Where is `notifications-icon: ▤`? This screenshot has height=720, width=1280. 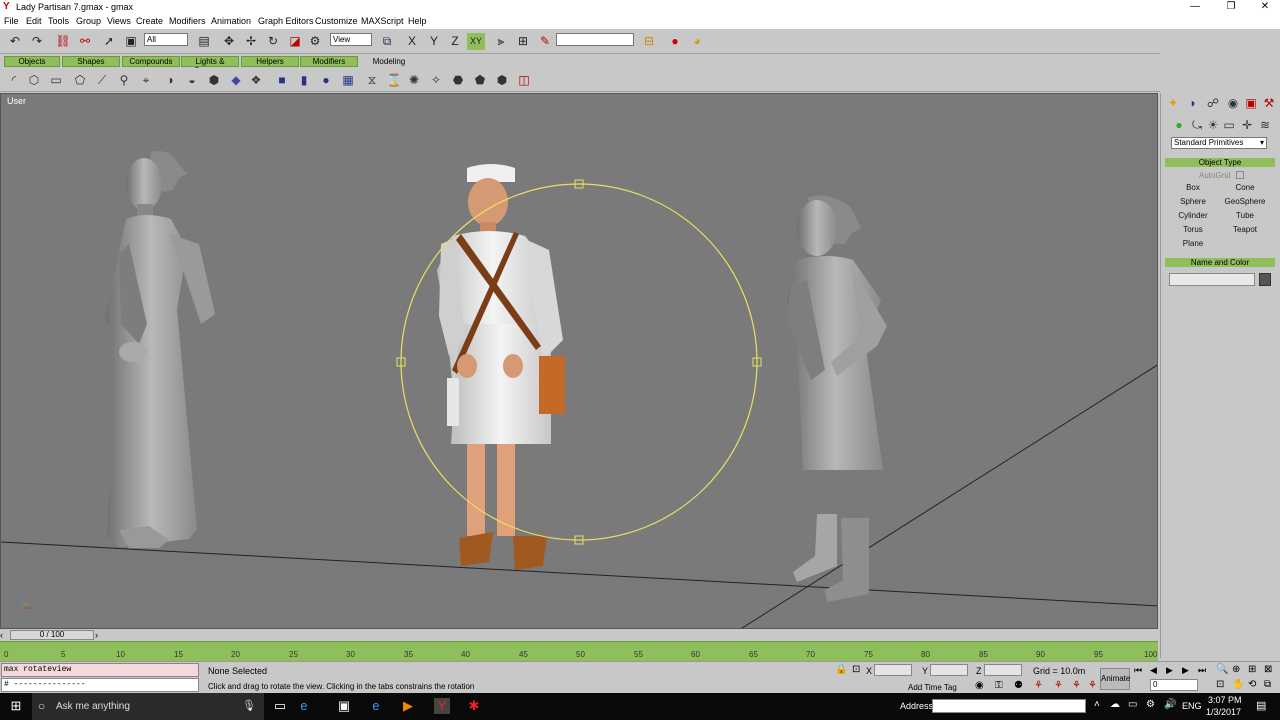
notifications-icon: ▤ is located at coordinates (1261, 705).